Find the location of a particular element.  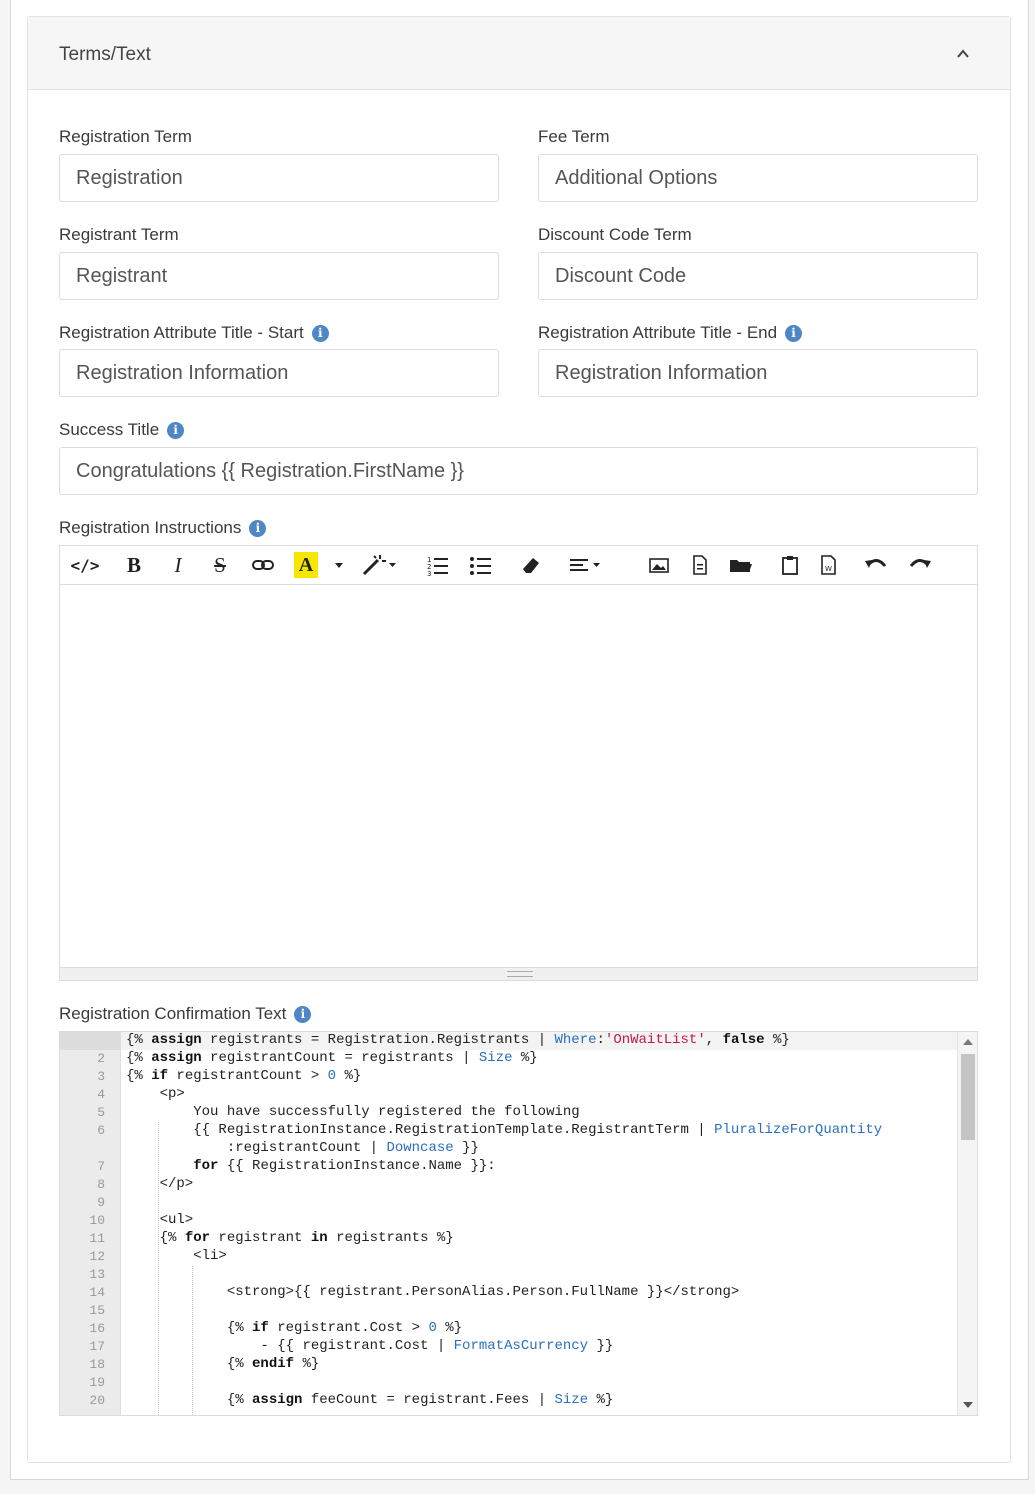

image-icon is located at coordinates (659, 565).